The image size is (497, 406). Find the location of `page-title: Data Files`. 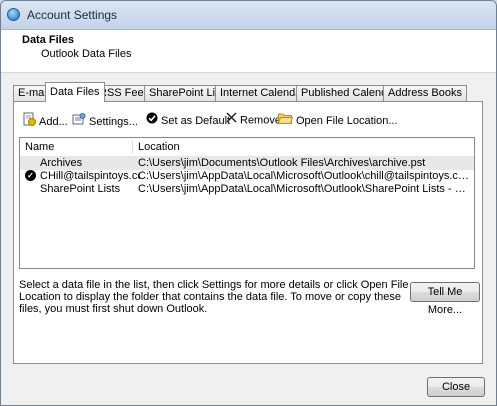

page-title: Data Files is located at coordinates (48, 40).